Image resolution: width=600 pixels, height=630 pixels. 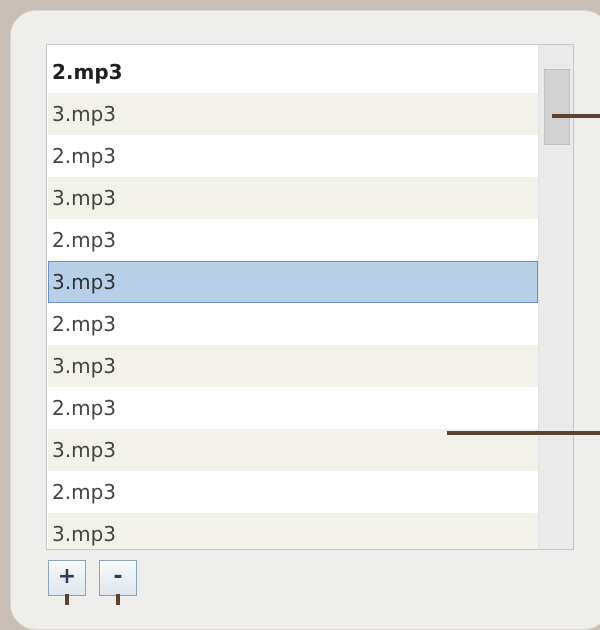 I want to click on callout-line-remove-button, so click(x=118, y=599).